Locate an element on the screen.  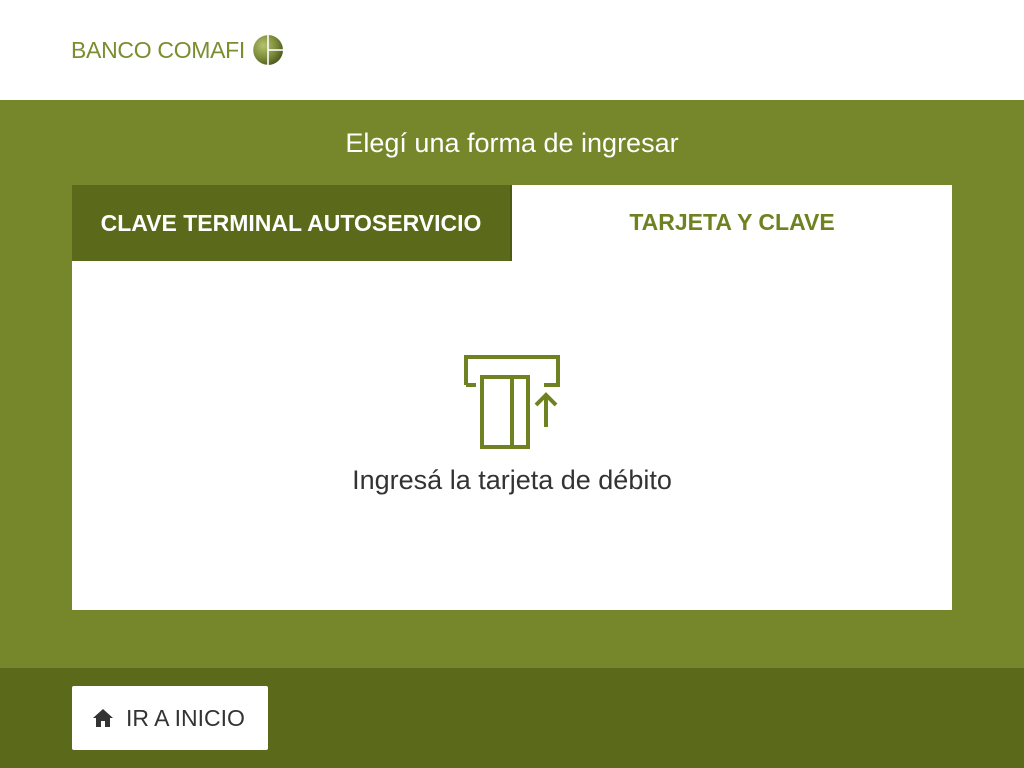
tab-clave-terminal: CLAVE TERMINAL AUTOSERVICIO is located at coordinates (292, 223).